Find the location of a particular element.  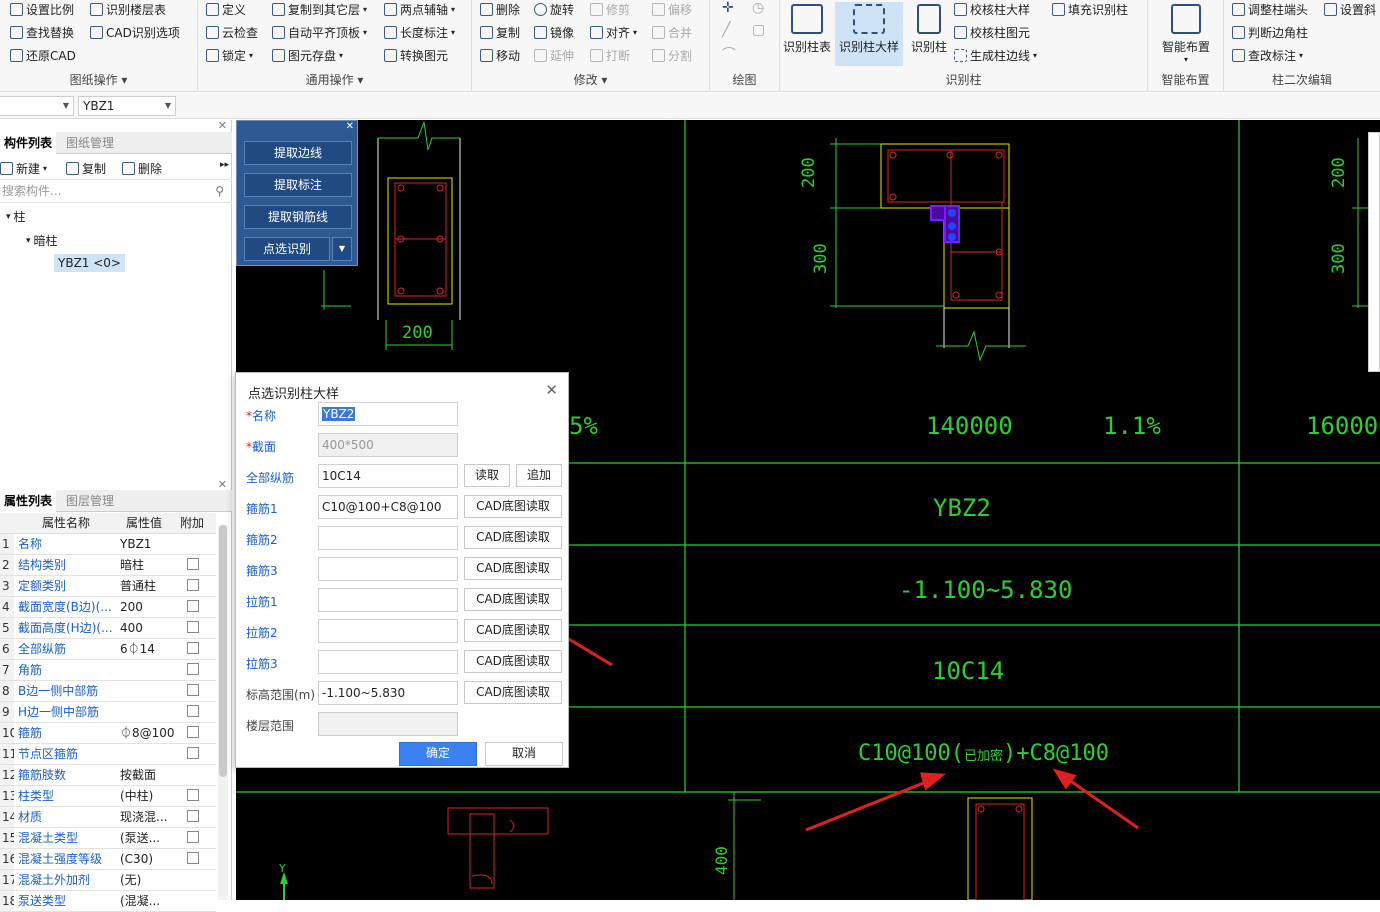

lock-button: 锁定 ▾ is located at coordinates (229, 55).